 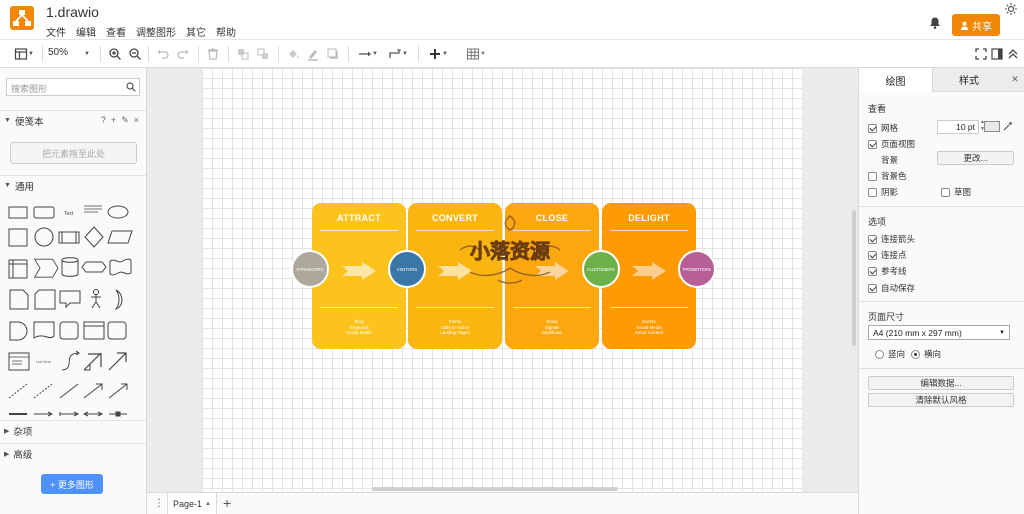 I want to click on landscape-option: 横向, so click(x=926, y=354).